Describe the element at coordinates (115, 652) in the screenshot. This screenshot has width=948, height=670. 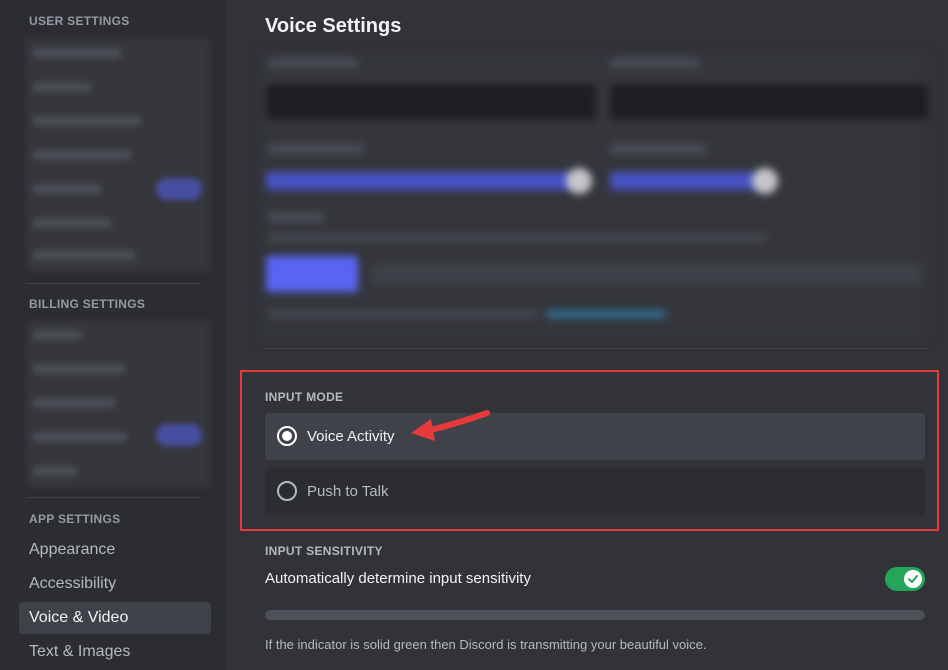
I see `sidebar-item-text-images: Text & Images` at that location.